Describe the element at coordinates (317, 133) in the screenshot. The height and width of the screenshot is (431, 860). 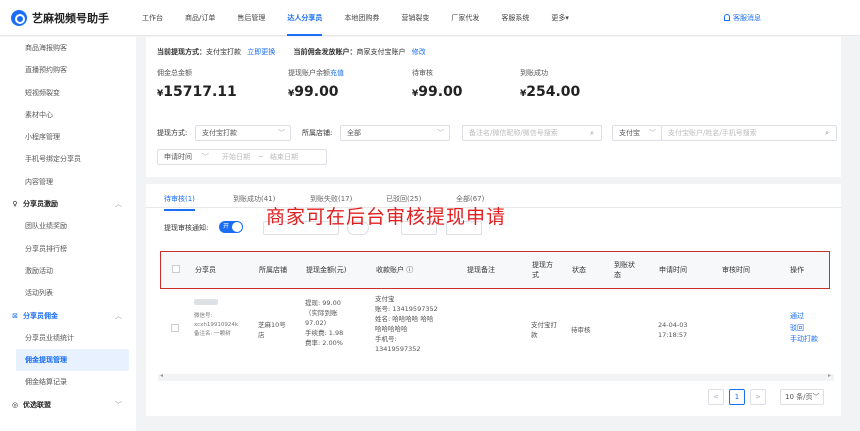
I see `store-filter-label: 所属店铺:` at that location.